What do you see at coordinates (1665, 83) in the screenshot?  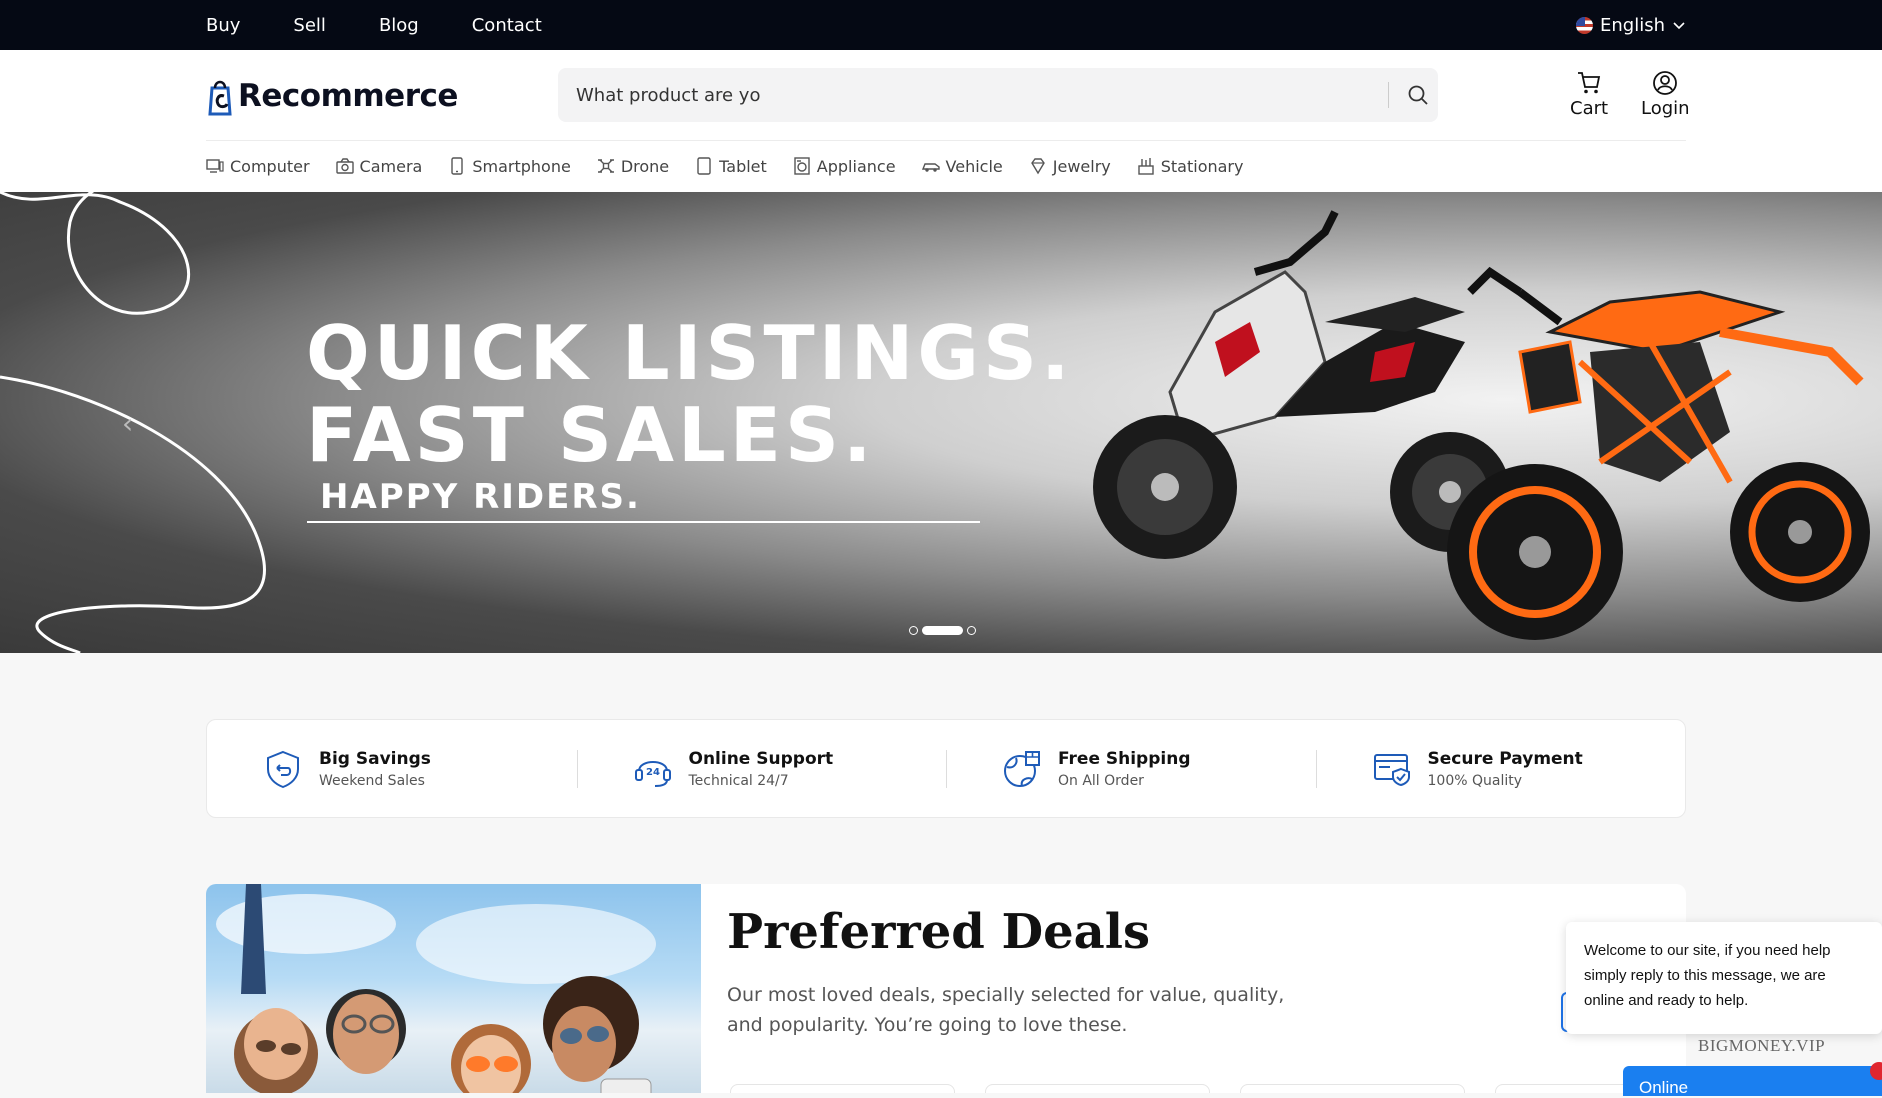 I see `user-icon` at bounding box center [1665, 83].